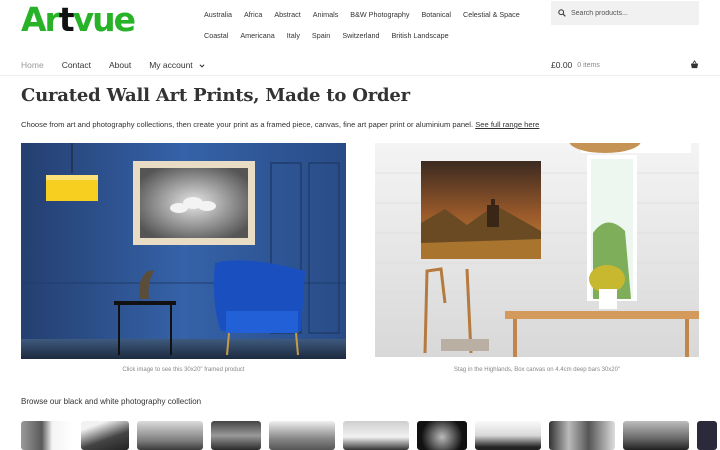 This screenshot has width=720, height=450. I want to click on bw-thumbnail-strip, so click(370, 435).